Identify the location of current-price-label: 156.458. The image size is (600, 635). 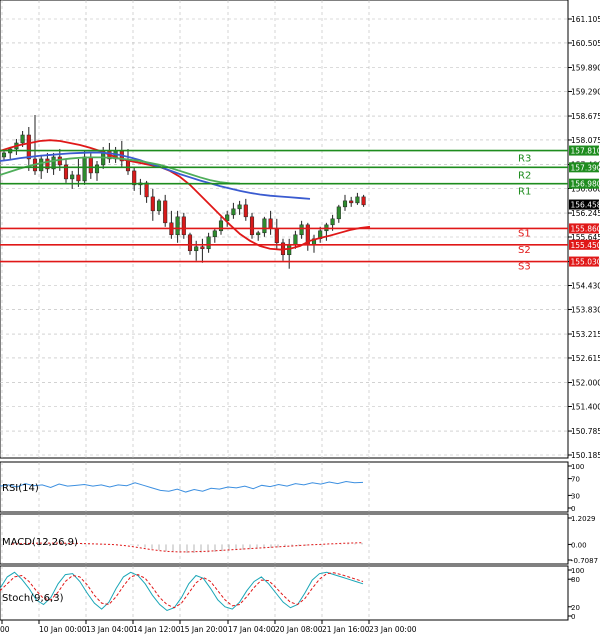
(585, 205).